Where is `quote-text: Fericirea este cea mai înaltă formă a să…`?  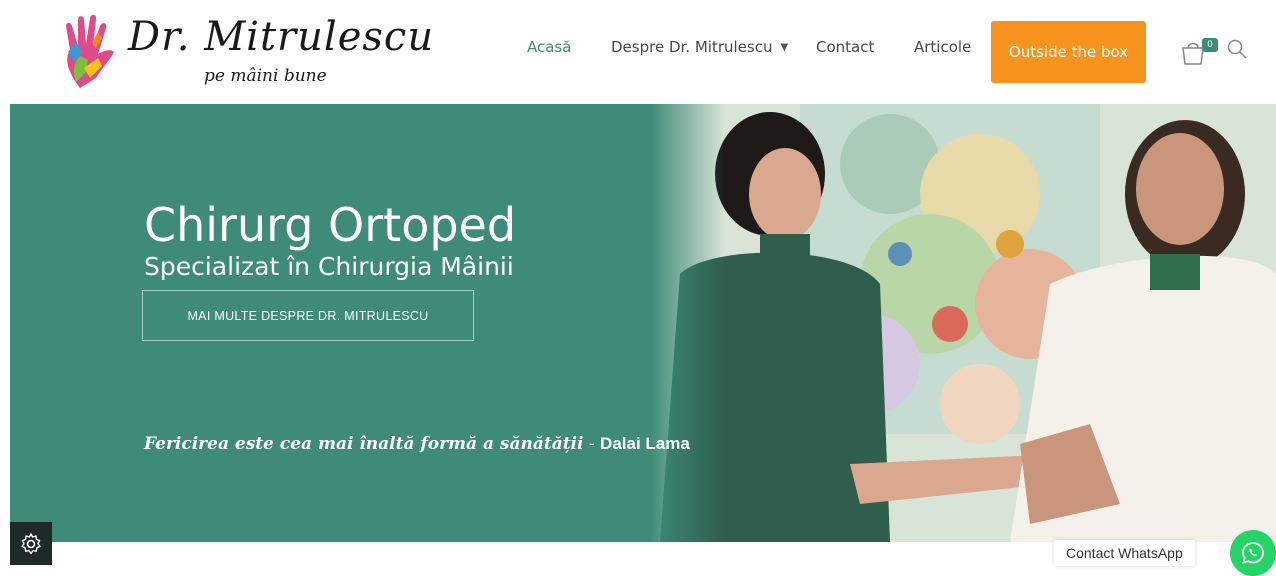
quote-text: Fericirea este cea mai înaltă formă a să… is located at coordinates (364, 444).